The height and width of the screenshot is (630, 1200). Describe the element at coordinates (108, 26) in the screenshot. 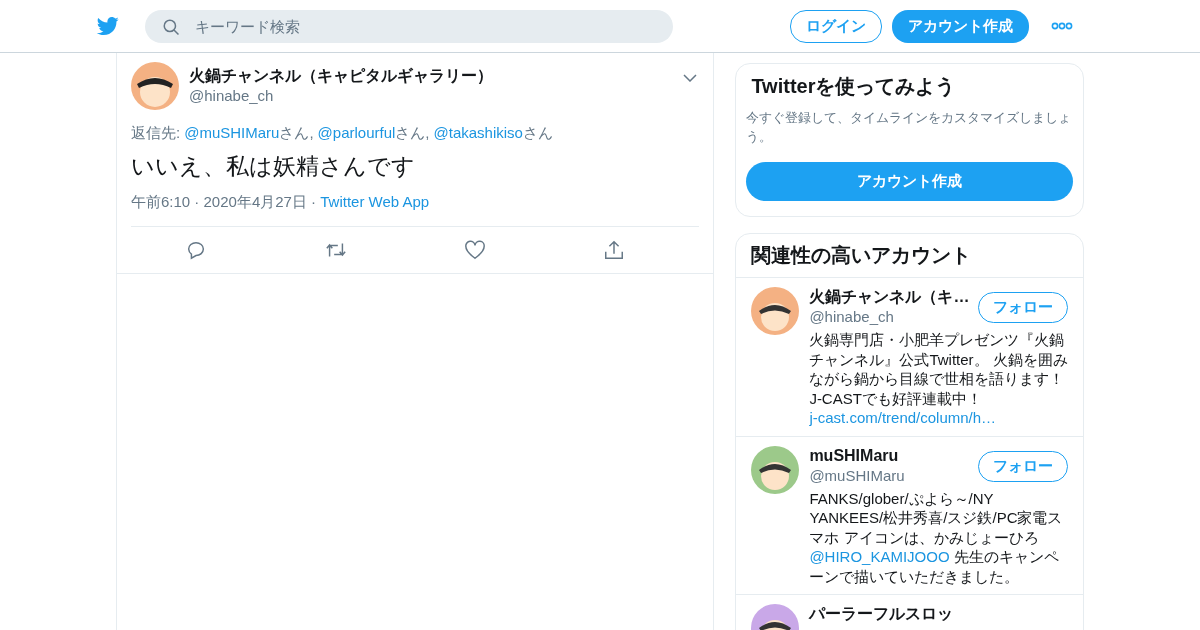

I see `bird-logo-icon` at that location.